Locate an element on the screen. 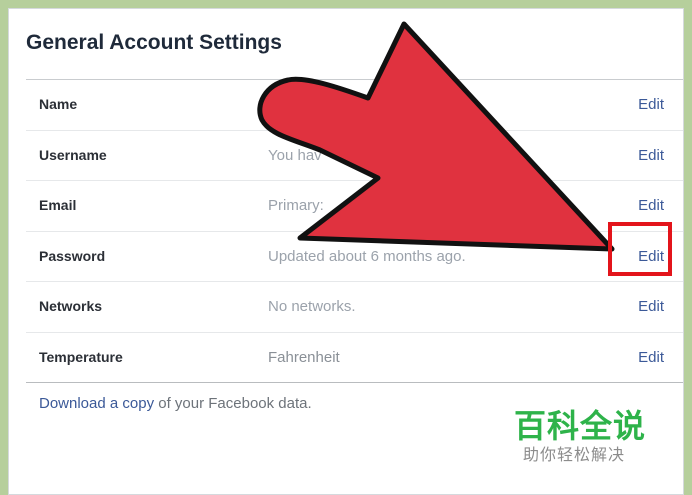 The height and width of the screenshot is (495, 692). row-label-temperature: Temperature is located at coordinates (81, 356).